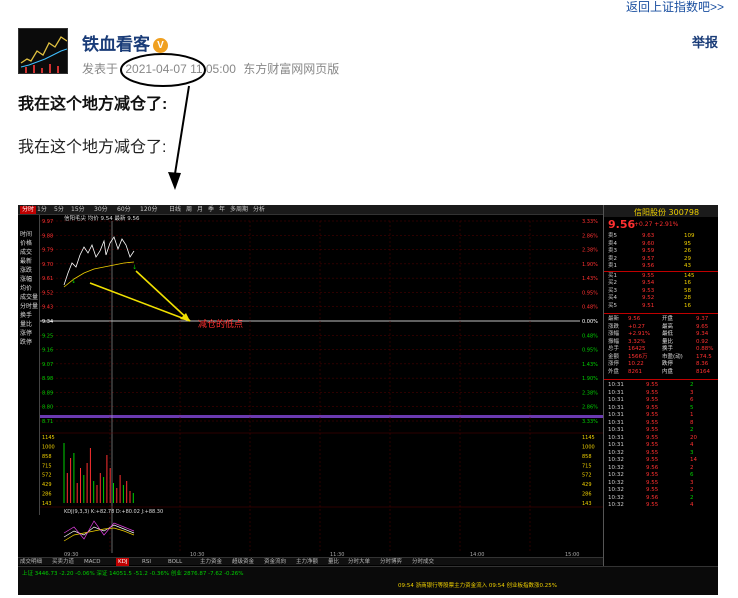 Image resolution: width=738 pixels, height=598 pixels. Describe the element at coordinates (92, 562) in the screenshot. I see `indicator-tab: MACD` at that location.